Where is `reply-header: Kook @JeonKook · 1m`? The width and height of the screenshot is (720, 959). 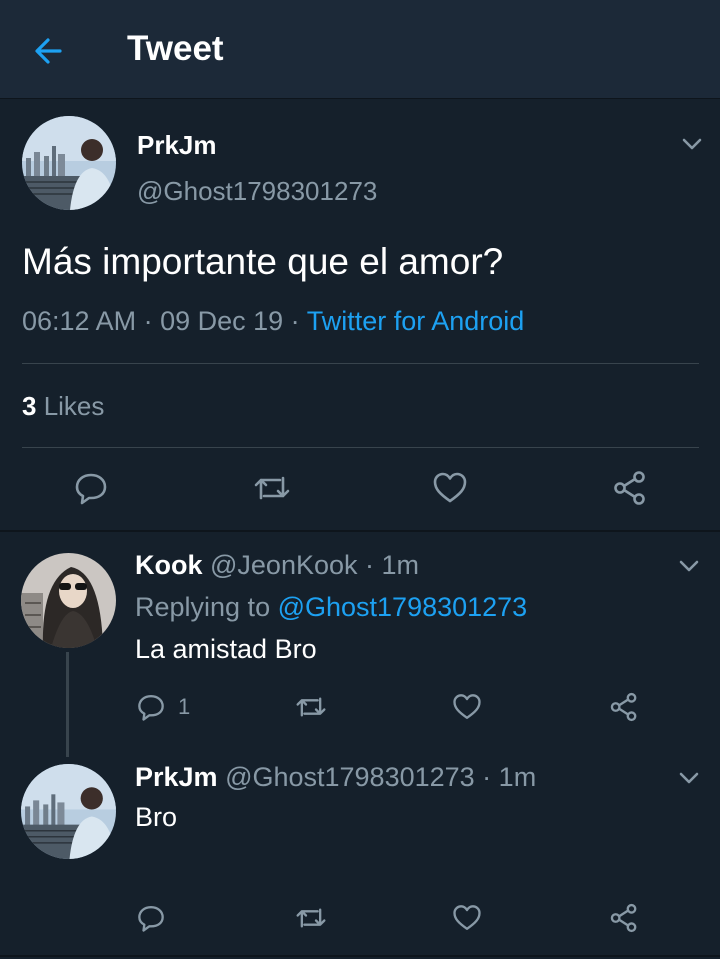
reply-header: Kook @JeonKook · 1m is located at coordinates (277, 565).